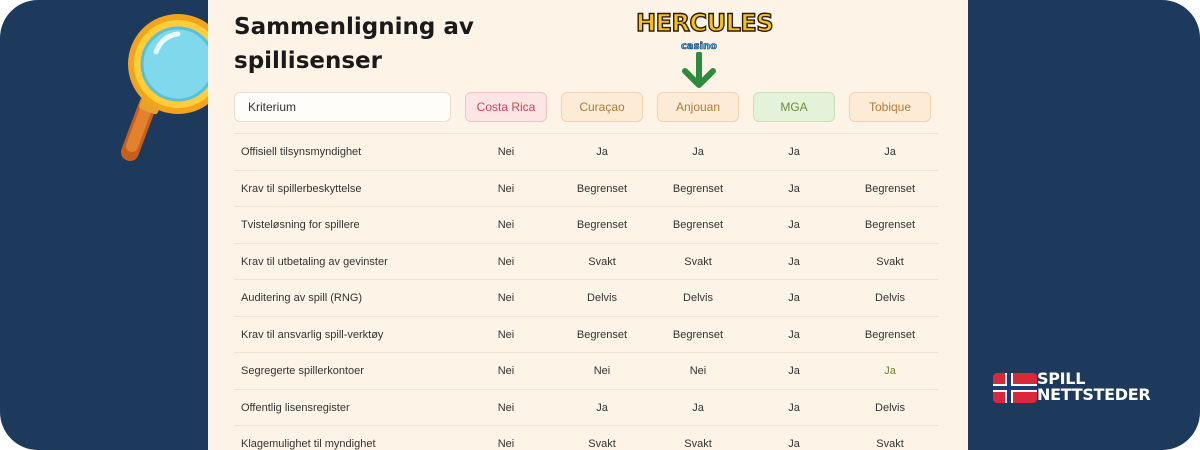 The height and width of the screenshot is (450, 1200). What do you see at coordinates (794, 107) in the screenshot?
I see `column-header-mga: MGA` at bounding box center [794, 107].